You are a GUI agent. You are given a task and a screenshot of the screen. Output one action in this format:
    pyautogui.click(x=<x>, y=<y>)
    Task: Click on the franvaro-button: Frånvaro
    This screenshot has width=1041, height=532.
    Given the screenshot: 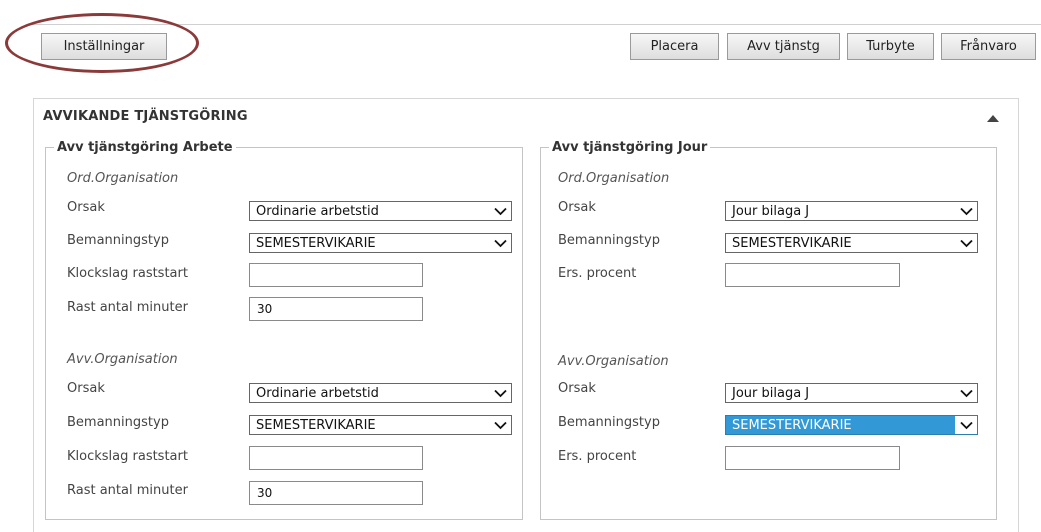 What is the action you would take?
    pyautogui.click(x=988, y=46)
    